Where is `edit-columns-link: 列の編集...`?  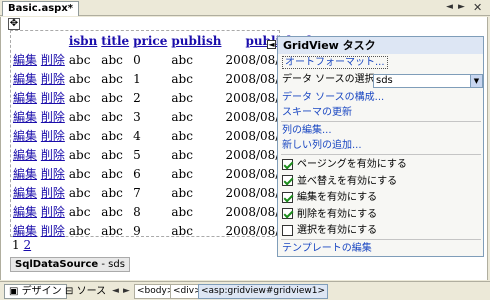 edit-columns-link: 列の編集... is located at coordinates (307, 130).